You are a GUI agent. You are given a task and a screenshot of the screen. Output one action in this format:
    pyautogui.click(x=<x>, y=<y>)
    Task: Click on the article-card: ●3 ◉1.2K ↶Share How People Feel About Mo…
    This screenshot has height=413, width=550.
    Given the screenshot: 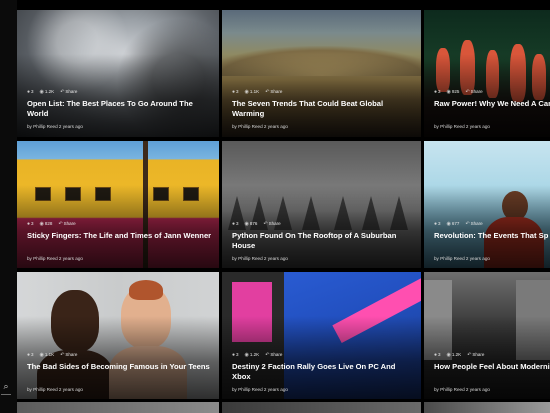 What is the action you would take?
    pyautogui.click(x=487, y=335)
    